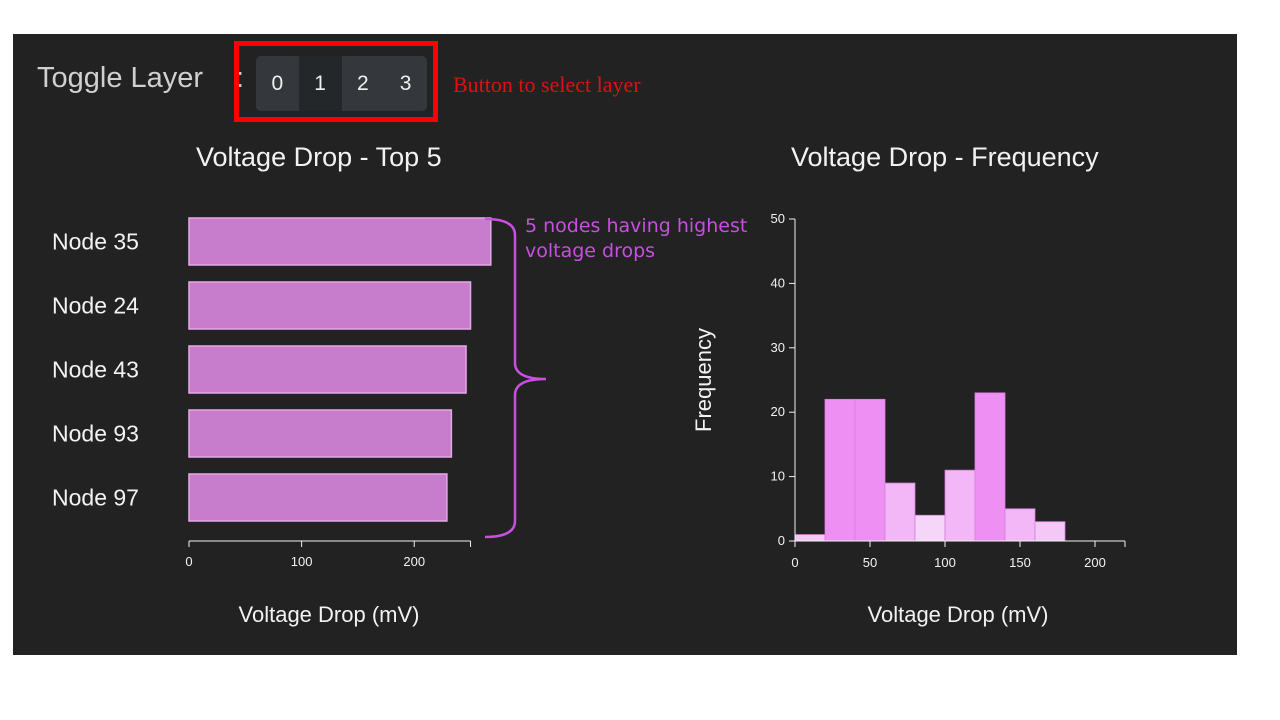 The height and width of the screenshot is (720, 1280). Describe the element at coordinates (329, 614) in the screenshot. I see `x-axis-title: Voltage Drop (mV)` at that location.